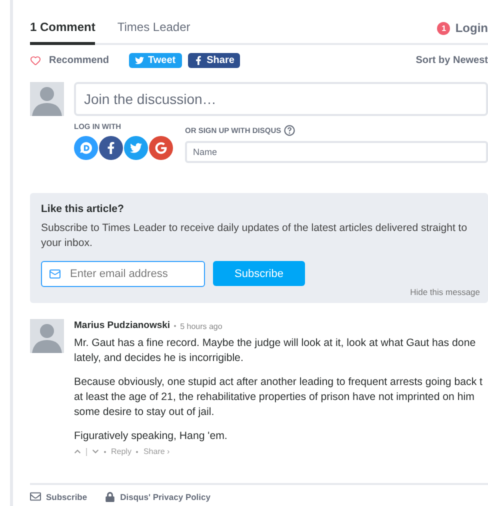  I want to click on comment-text: Because obviously, one stupid act after another leading to frequent arrests going back t at least the age of 21, the rehabilitative properties of prison have not imprinted on him some desire to stay out of jail., so click(279, 397).